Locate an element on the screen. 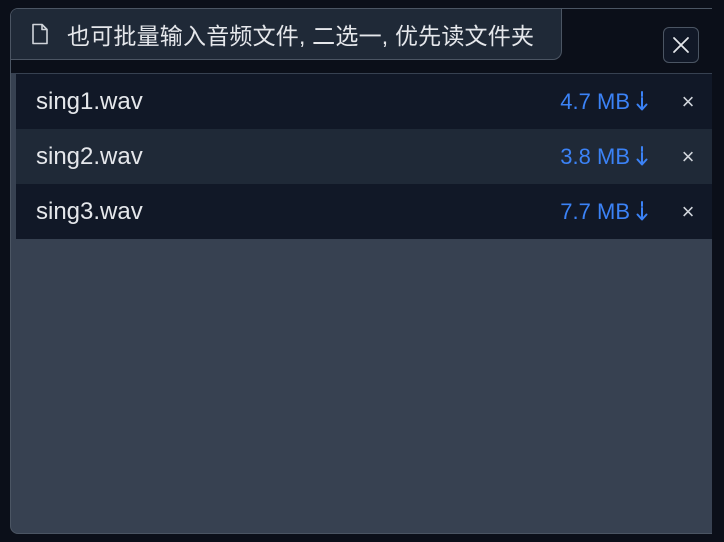  file-size-download-link: 4.7 MB is located at coordinates (604, 102).